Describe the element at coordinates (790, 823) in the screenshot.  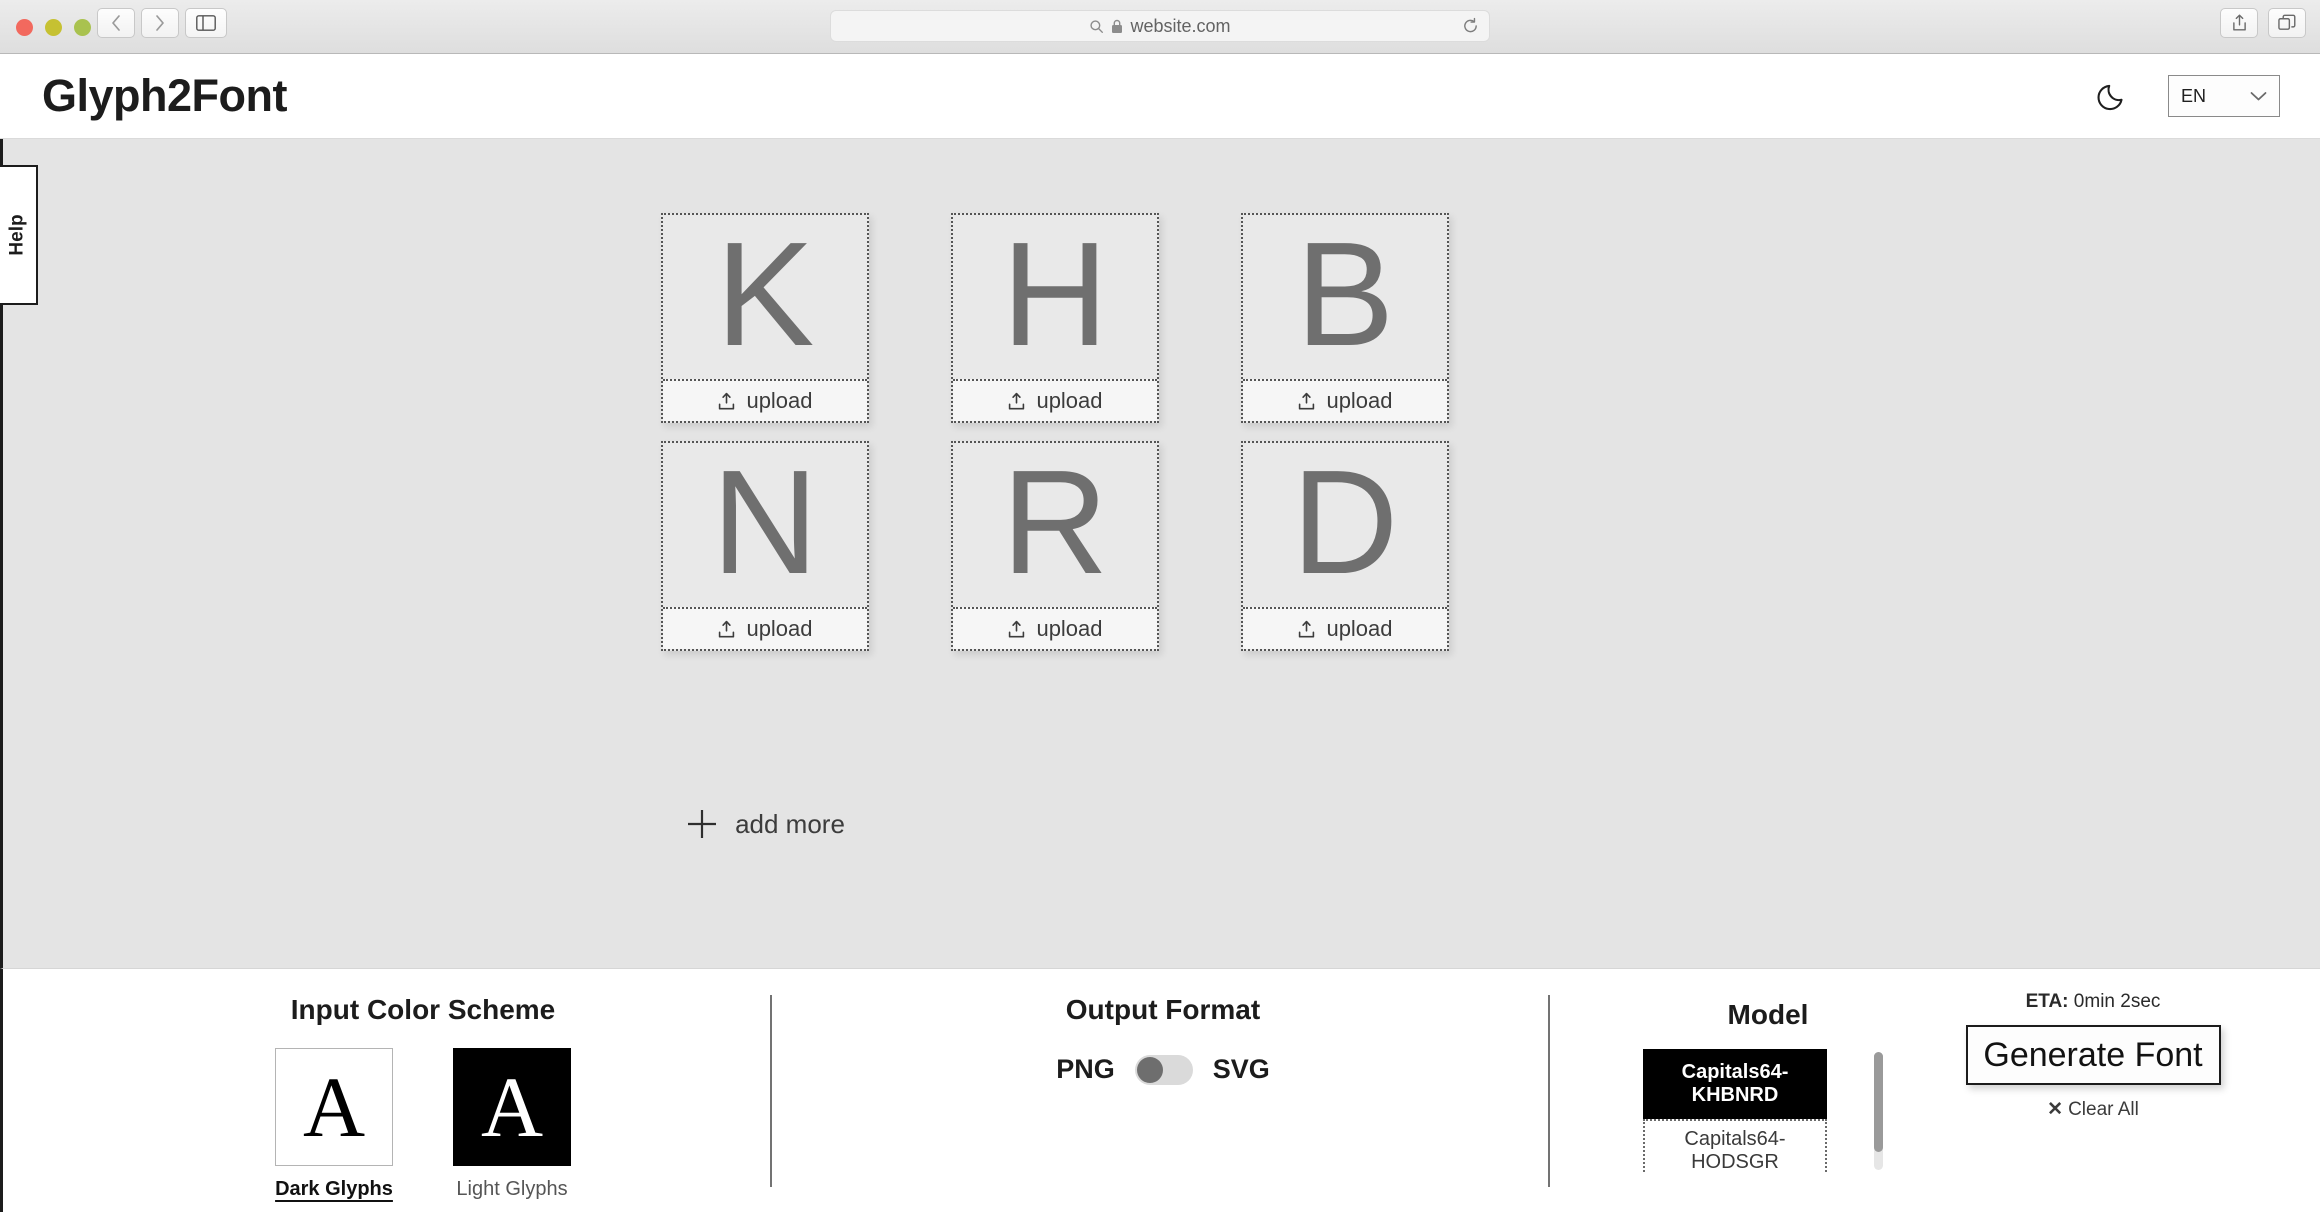
I see `add-more-label: add more` at that location.